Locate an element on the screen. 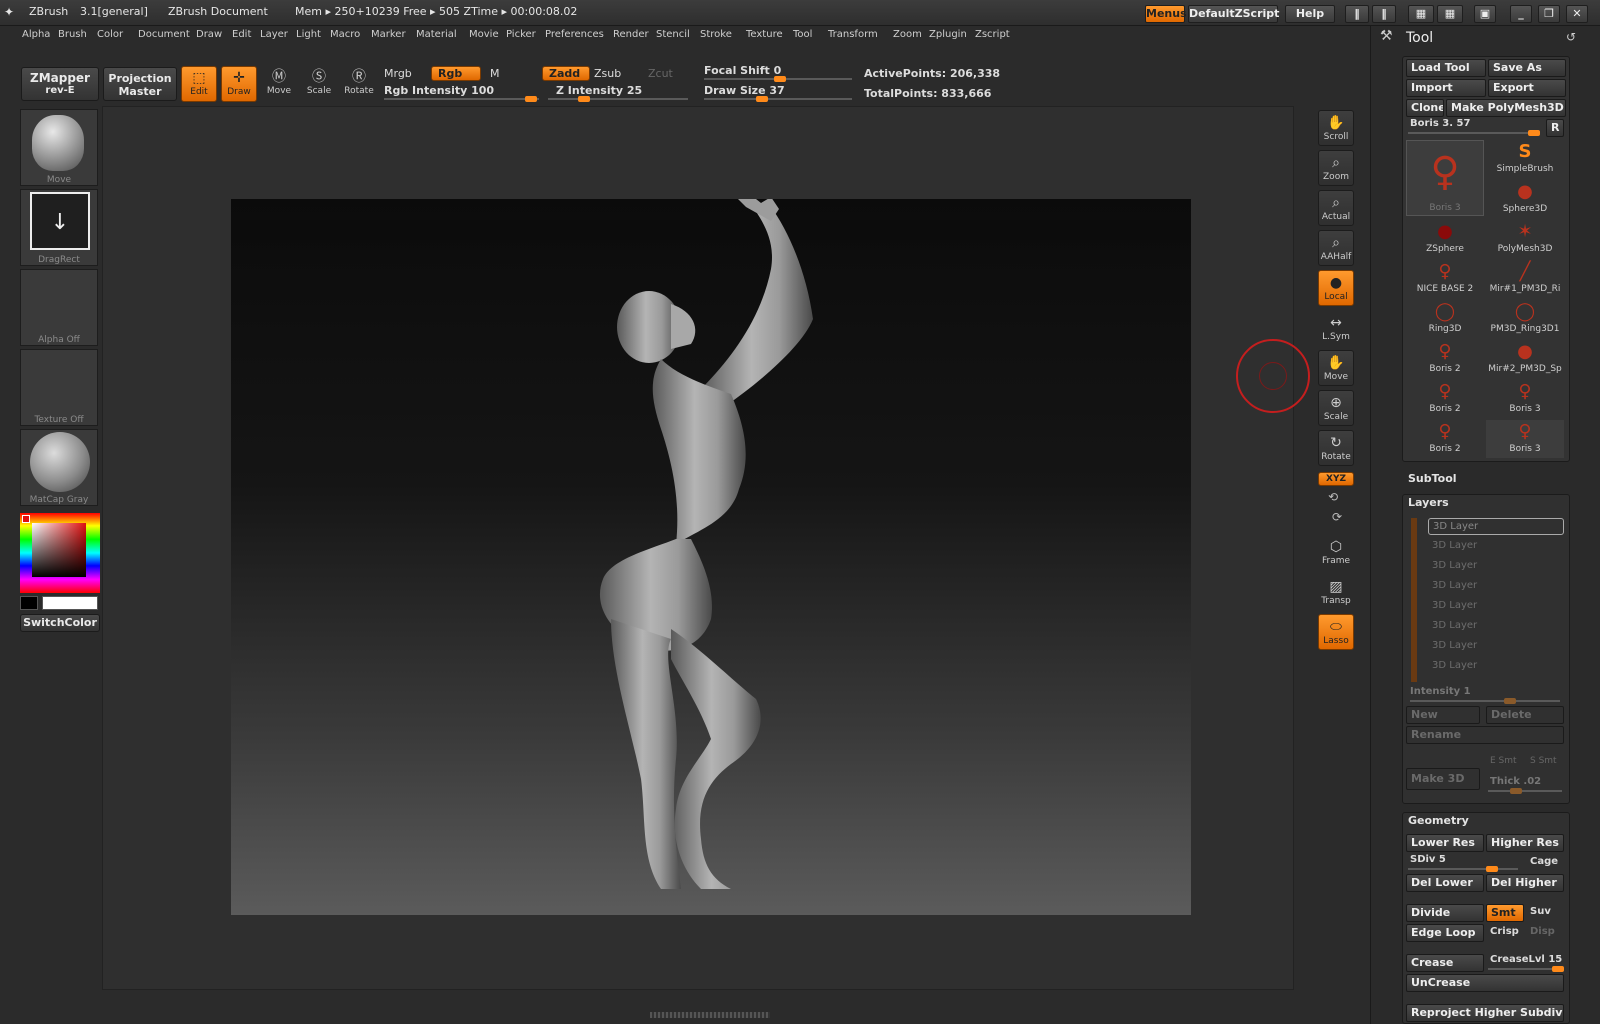 The height and width of the screenshot is (1024, 1600). menus-button: Menus is located at coordinates (1166, 14).